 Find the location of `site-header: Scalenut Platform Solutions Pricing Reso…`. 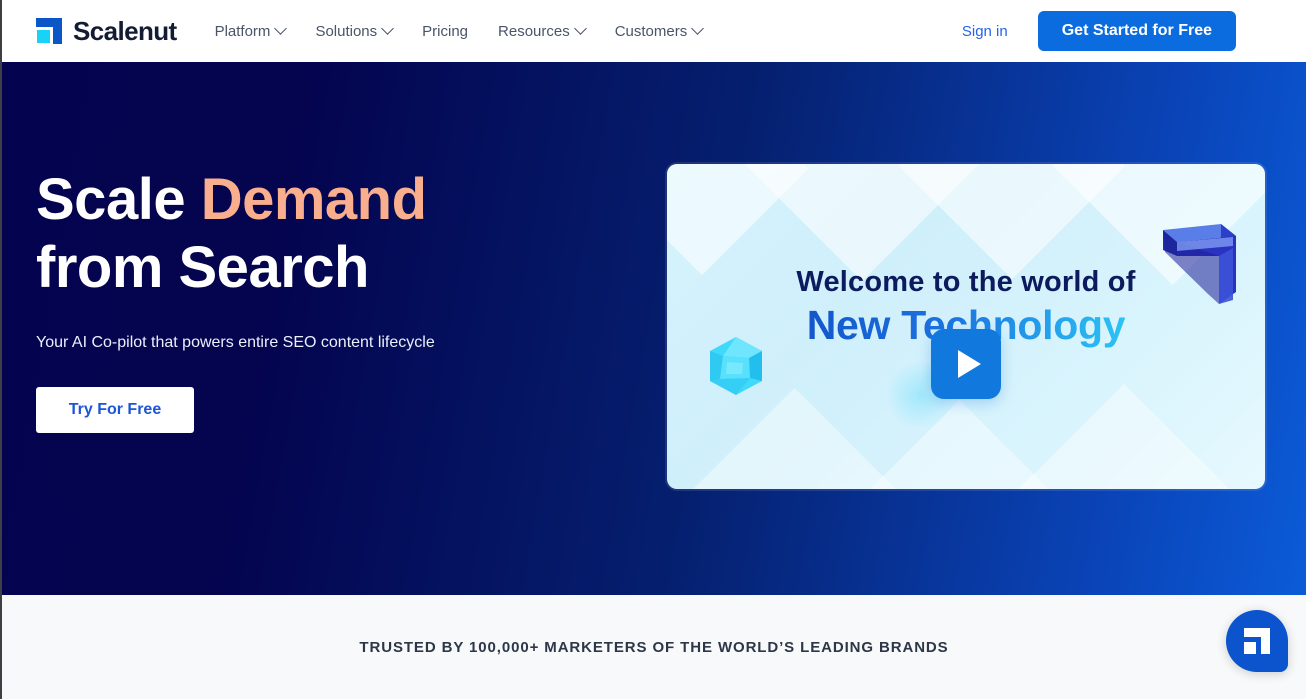

site-header: Scalenut Platform Solutions Pricing Reso… is located at coordinates (654, 31).